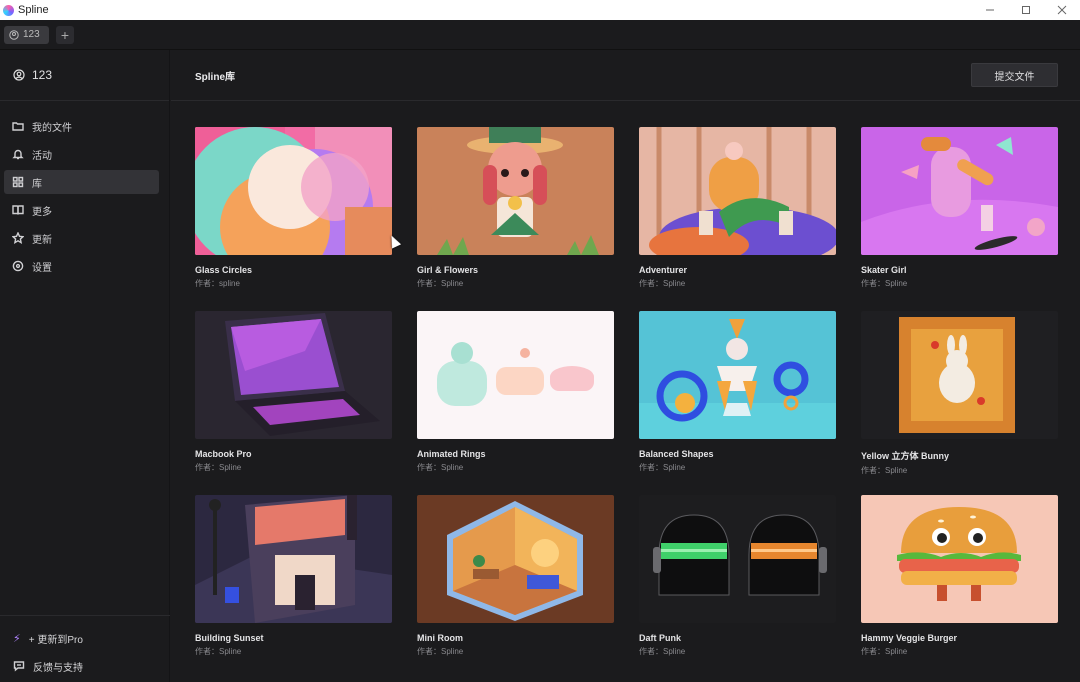 The width and height of the screenshot is (1080, 682). Describe the element at coordinates (17, 638) in the screenshot. I see `lightning-icon: ⚡` at that location.